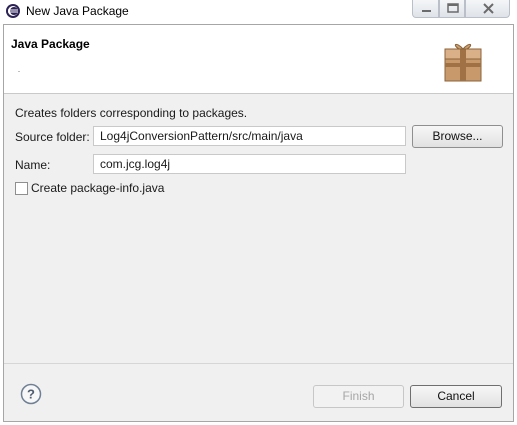 The width and height of the screenshot is (517, 425). I want to click on package-info-checkbox, so click(21, 188).